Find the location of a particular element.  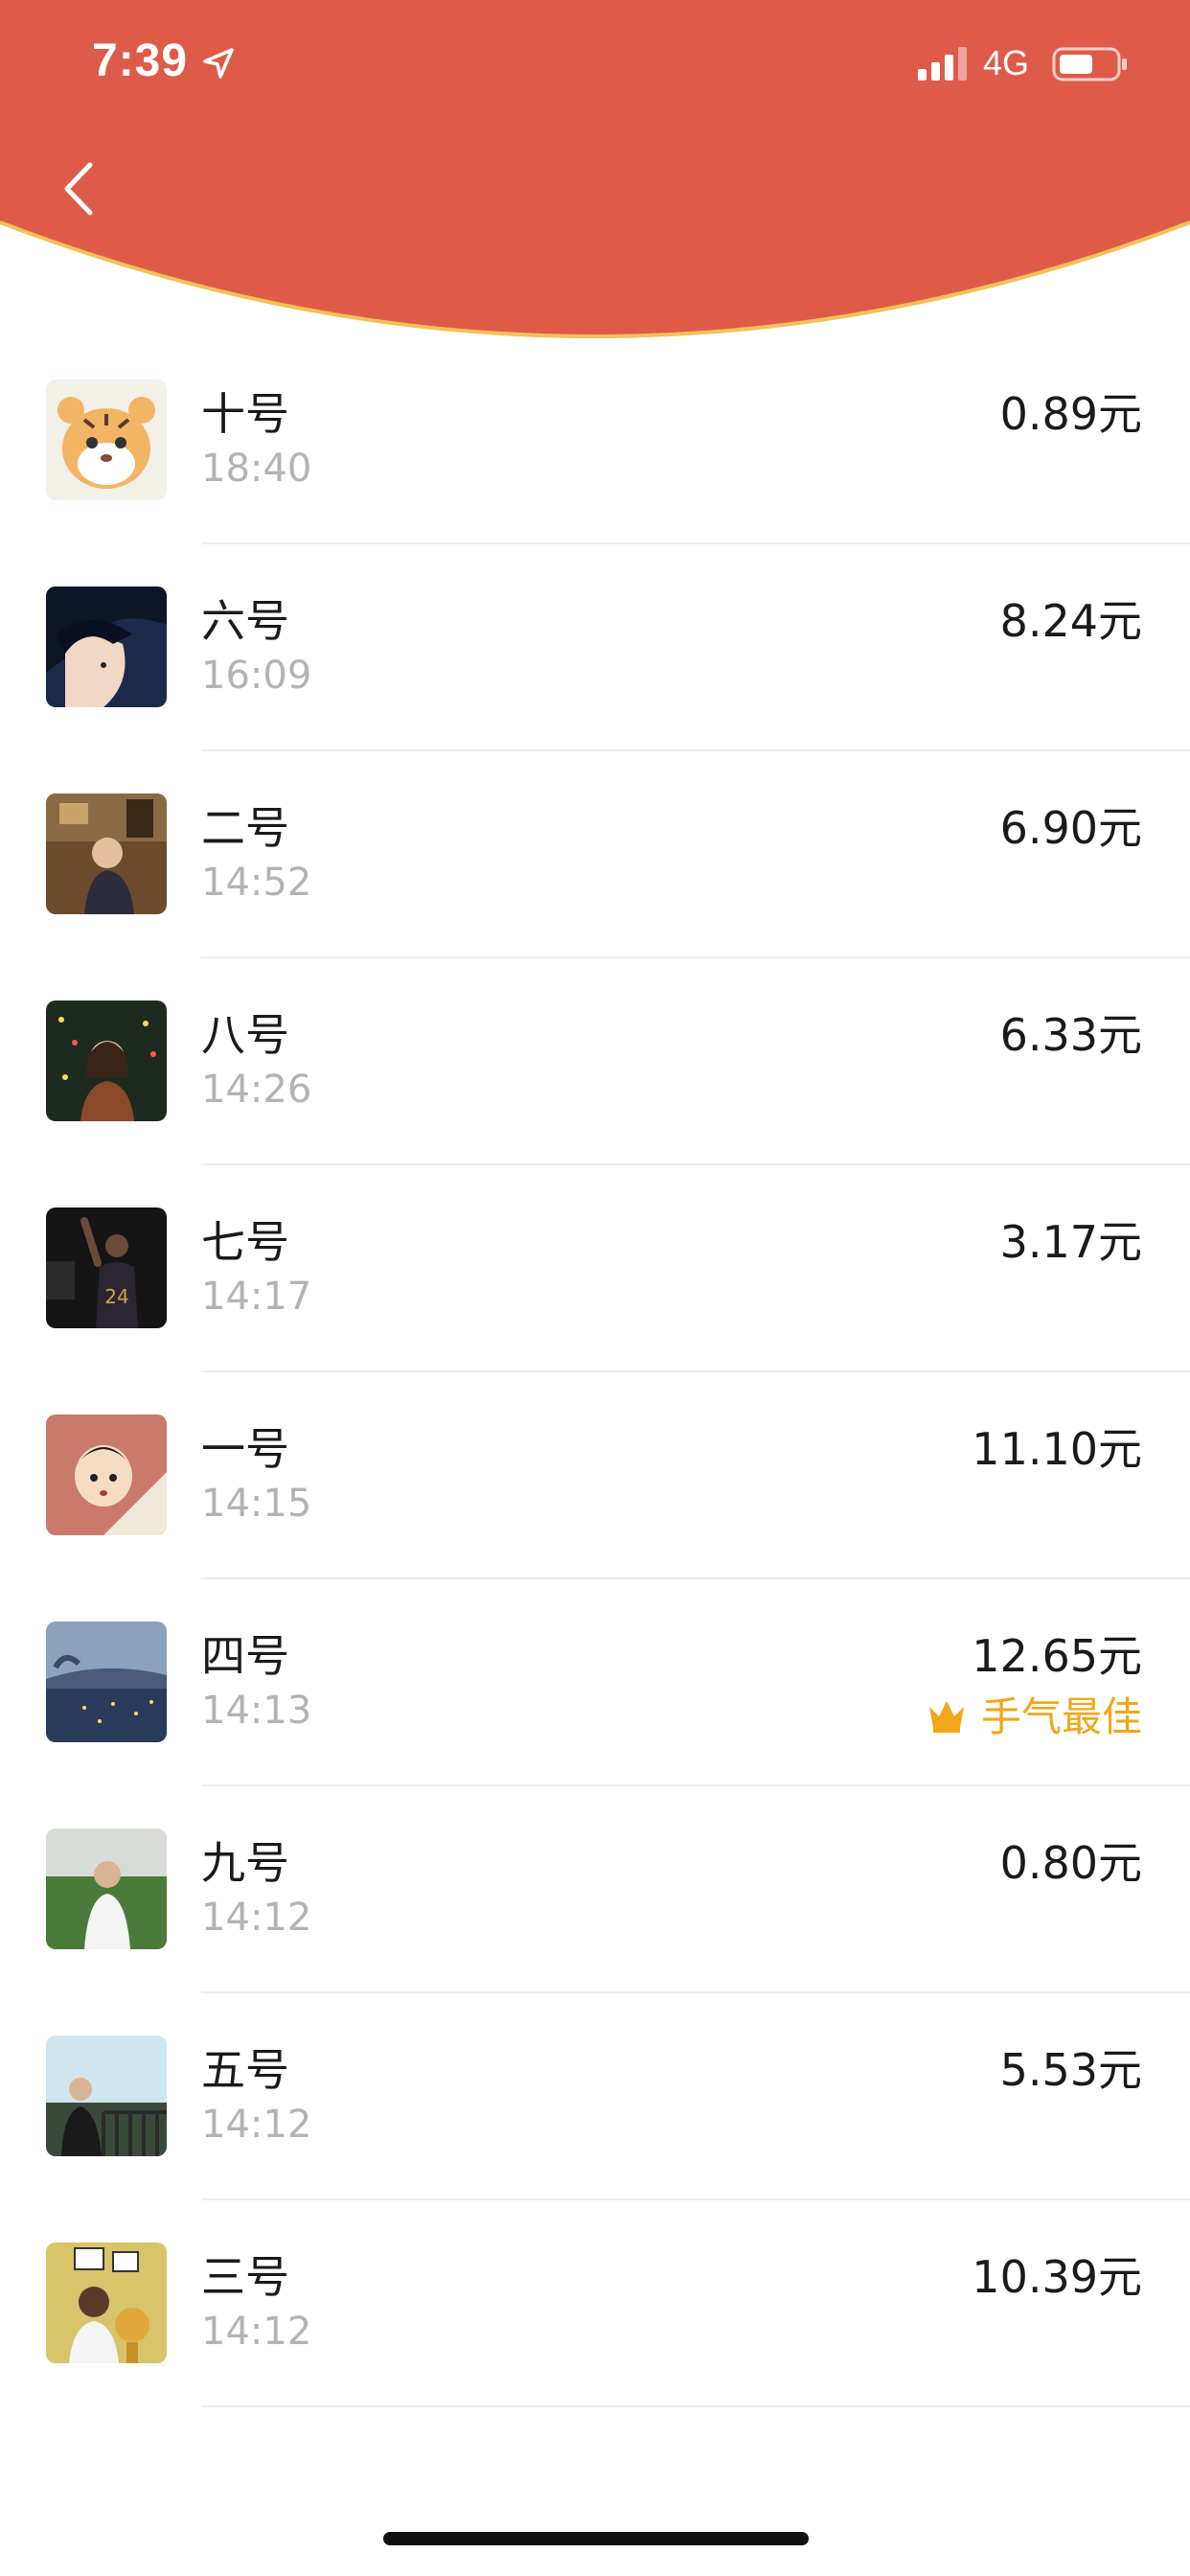

location-arrow-icon is located at coordinates (218, 63).